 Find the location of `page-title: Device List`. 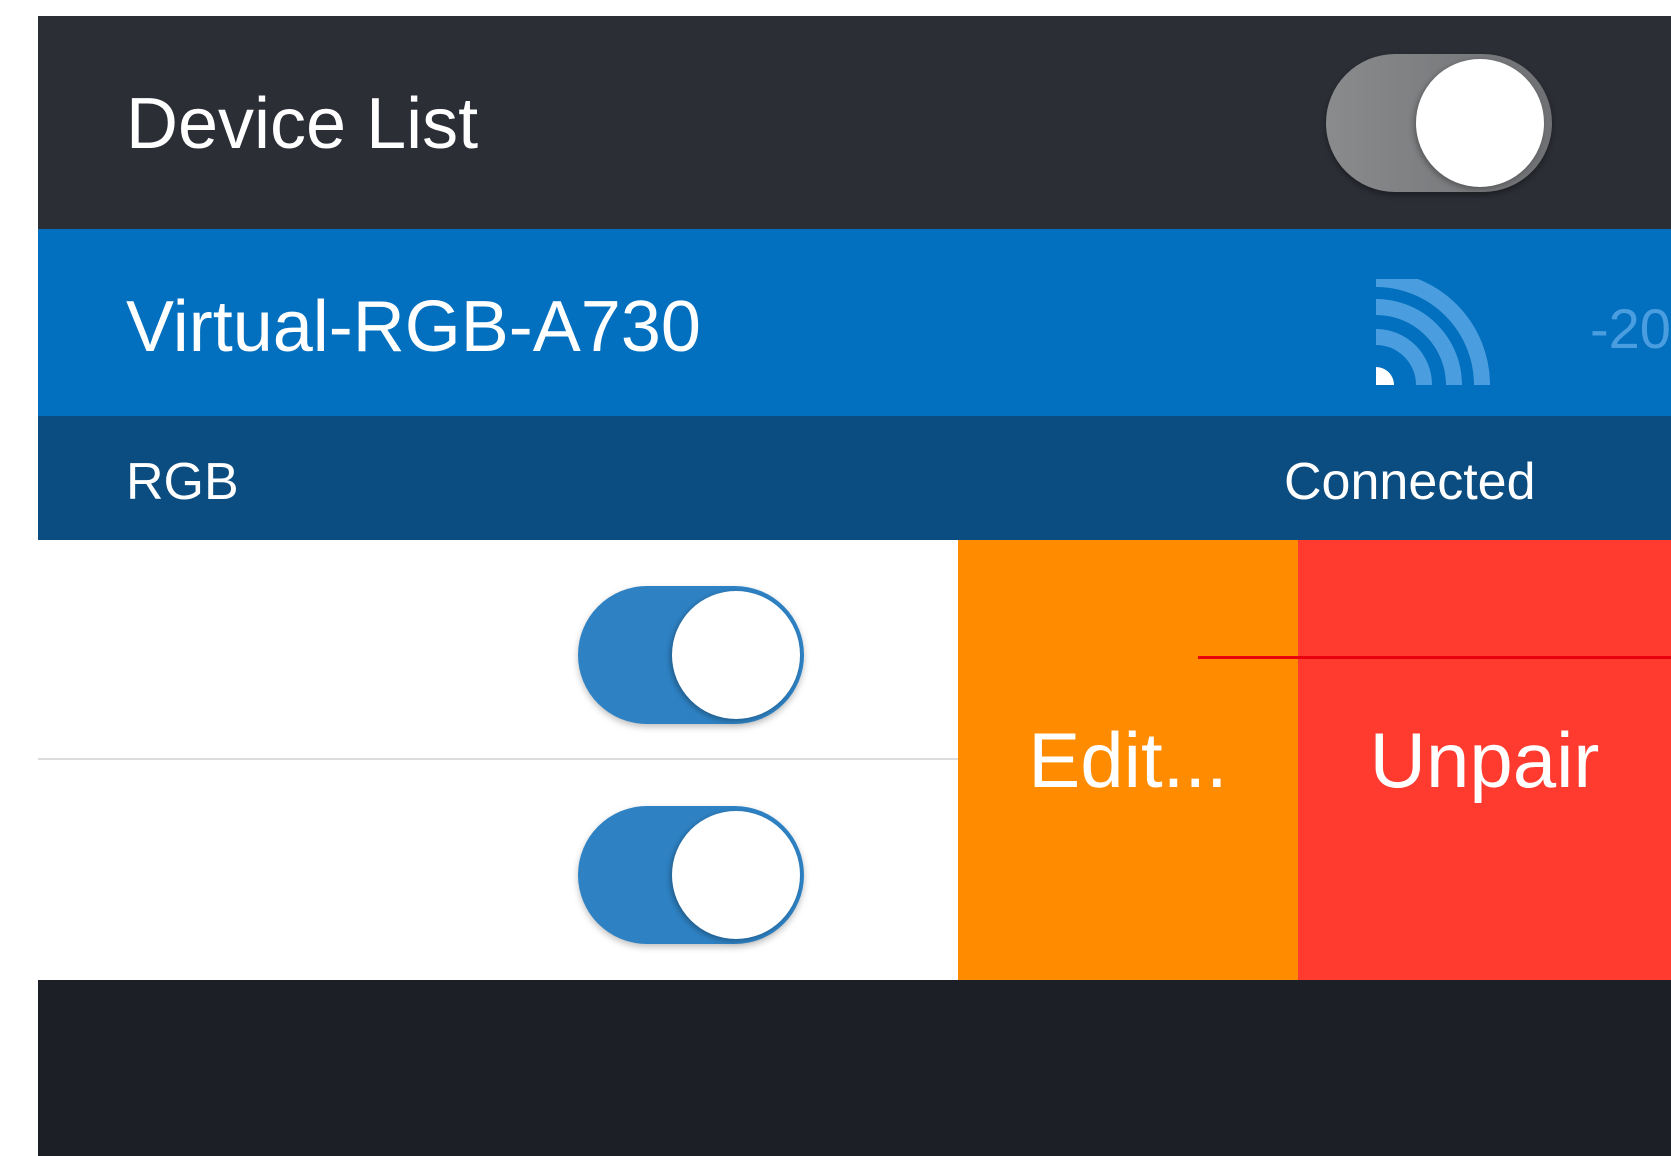

page-title: Device List is located at coordinates (302, 124).